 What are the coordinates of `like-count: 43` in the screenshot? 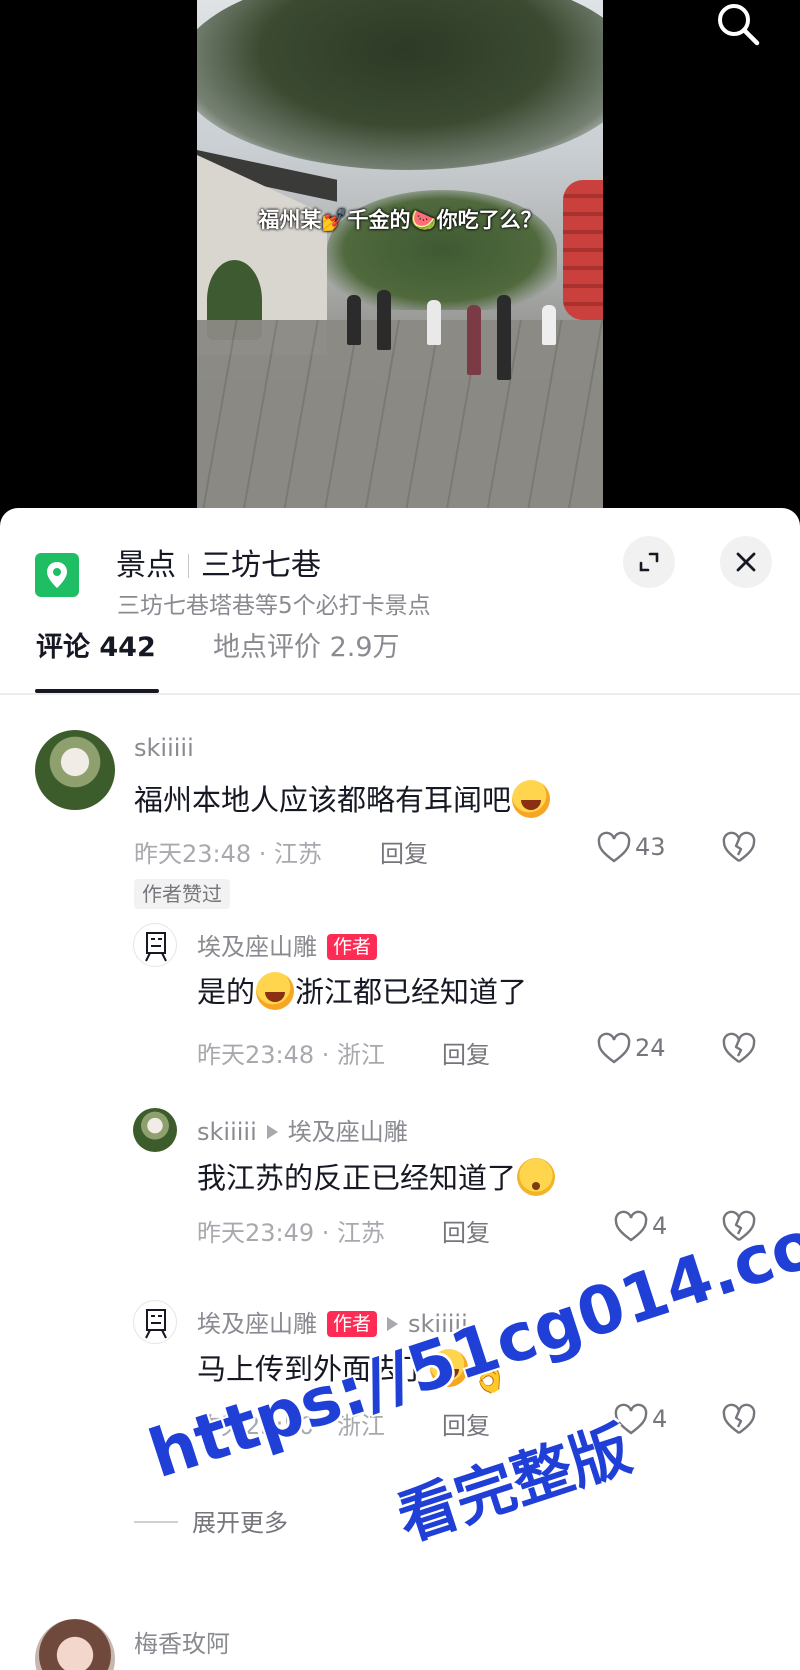 It's located at (650, 847).